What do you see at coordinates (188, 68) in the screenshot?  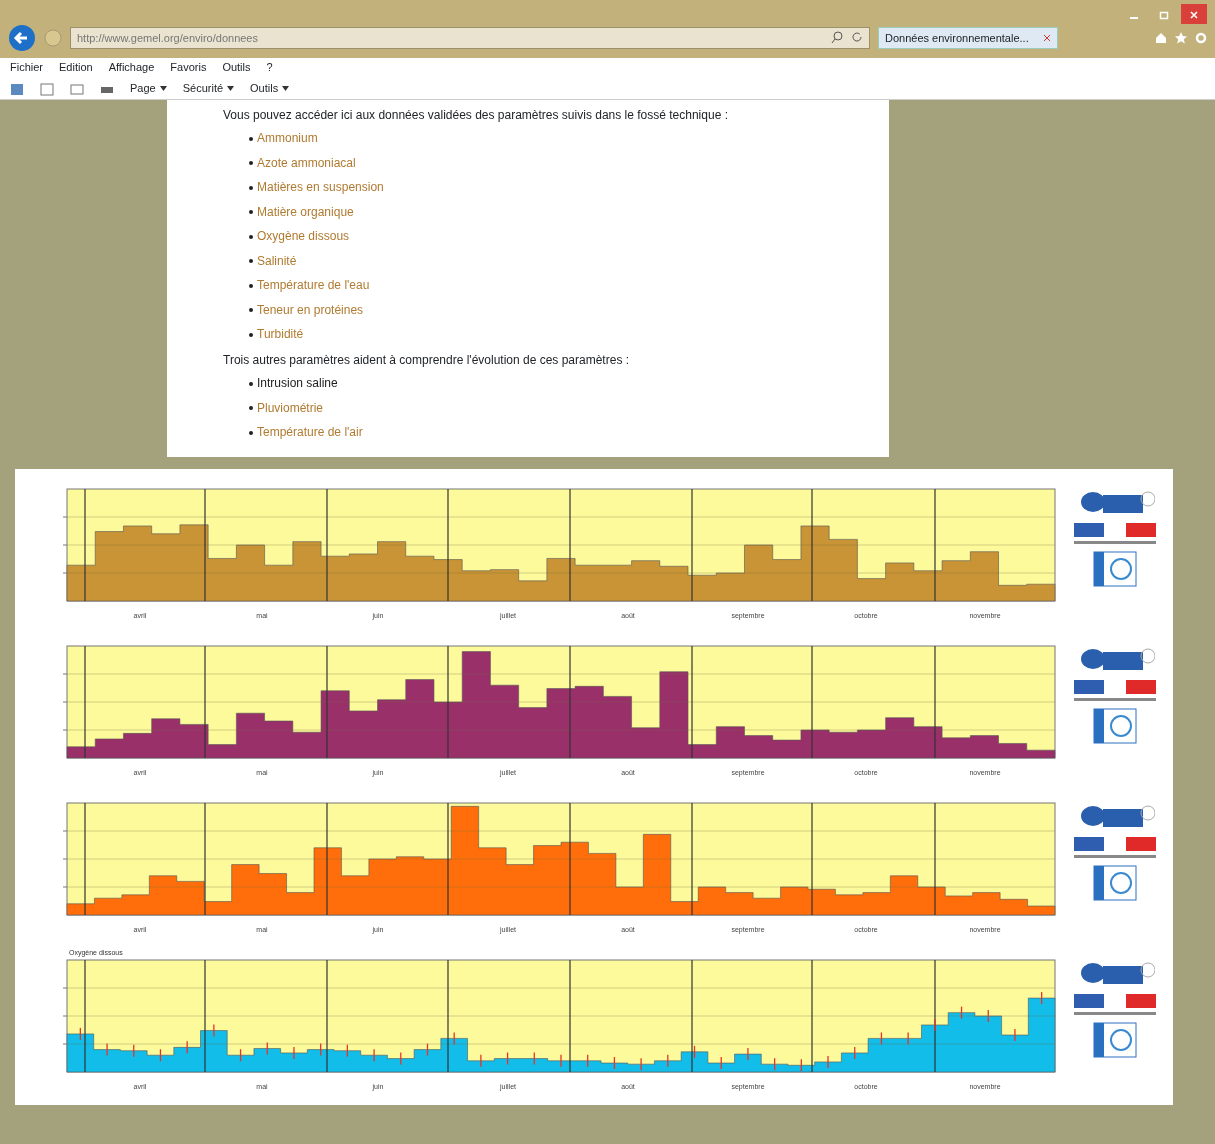 I see `menu-item: Favoris` at bounding box center [188, 68].